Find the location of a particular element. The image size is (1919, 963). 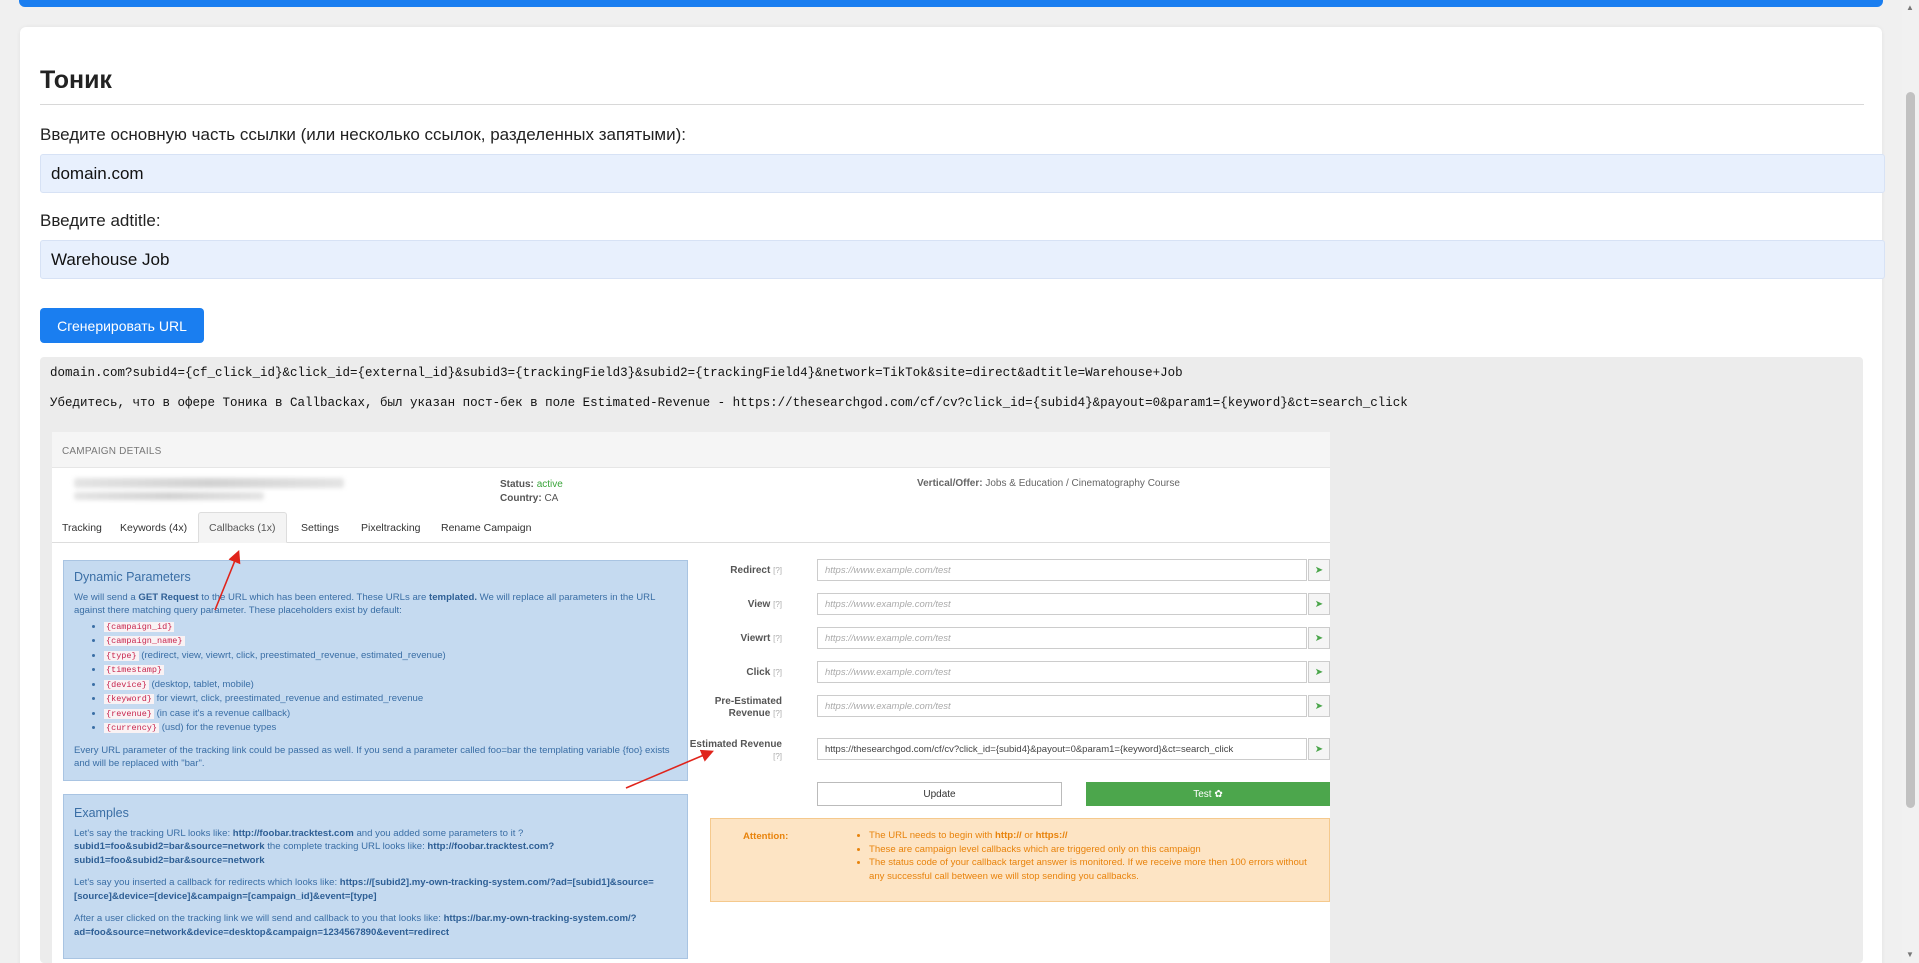

vertical-label: Vertical/Offer: is located at coordinates (950, 483).